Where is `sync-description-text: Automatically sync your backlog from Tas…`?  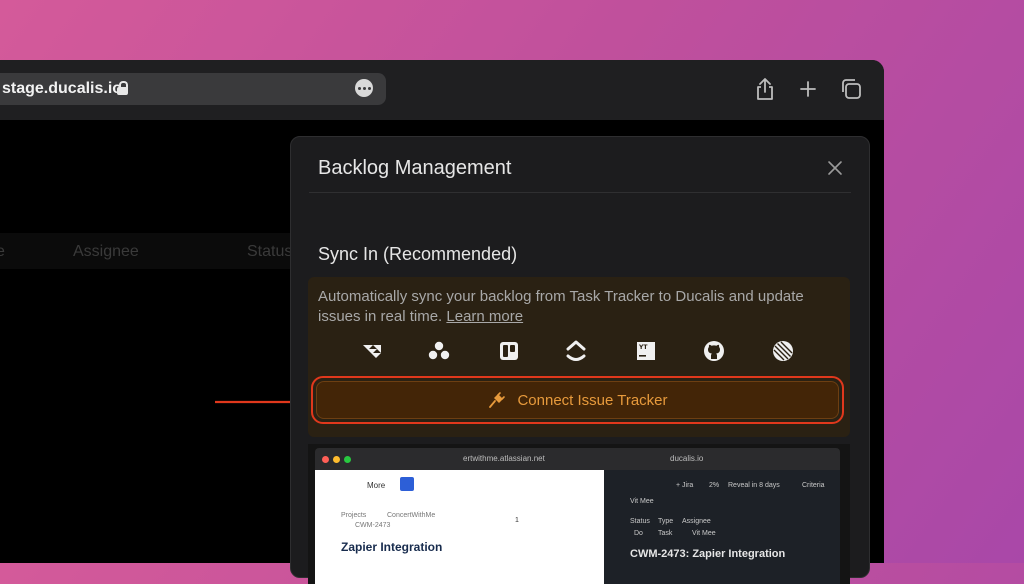 sync-description-text: Automatically sync your backlog from Tas… is located at coordinates (561, 306).